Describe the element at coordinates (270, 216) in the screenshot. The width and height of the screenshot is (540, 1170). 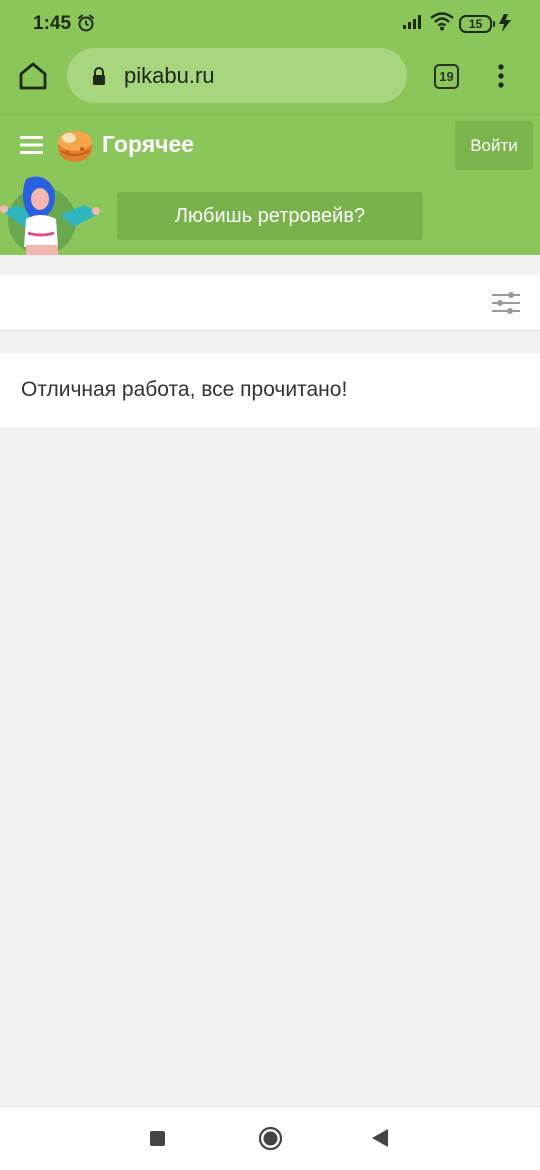
I see `promo-button: Любишь ретровейв?` at that location.